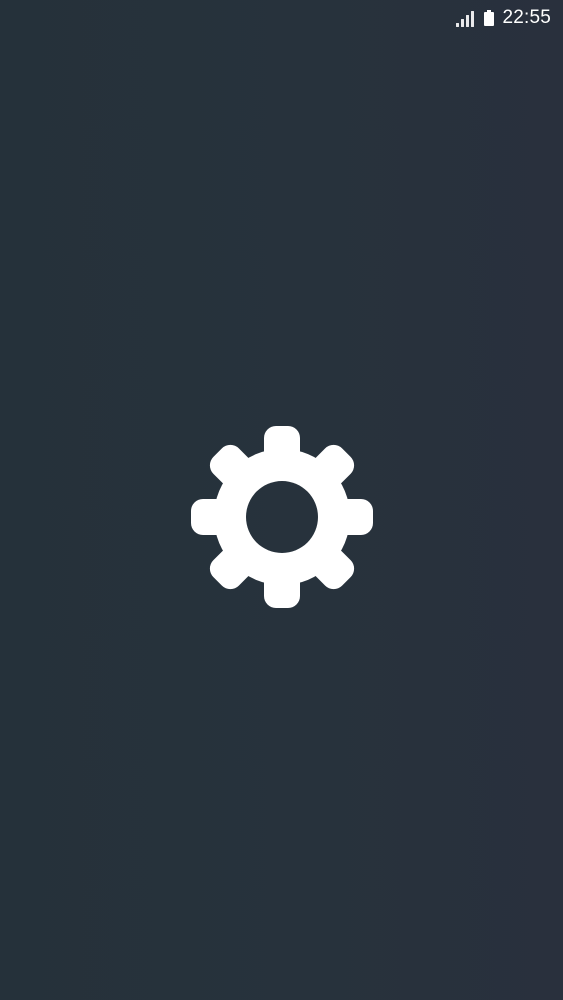 This screenshot has width=563, height=1000. I want to click on status-indicators: 22:55, so click(503, 18).